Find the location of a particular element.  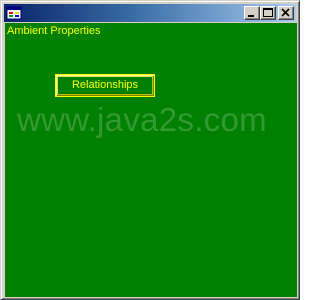

minimize-button is located at coordinates (252, 13).